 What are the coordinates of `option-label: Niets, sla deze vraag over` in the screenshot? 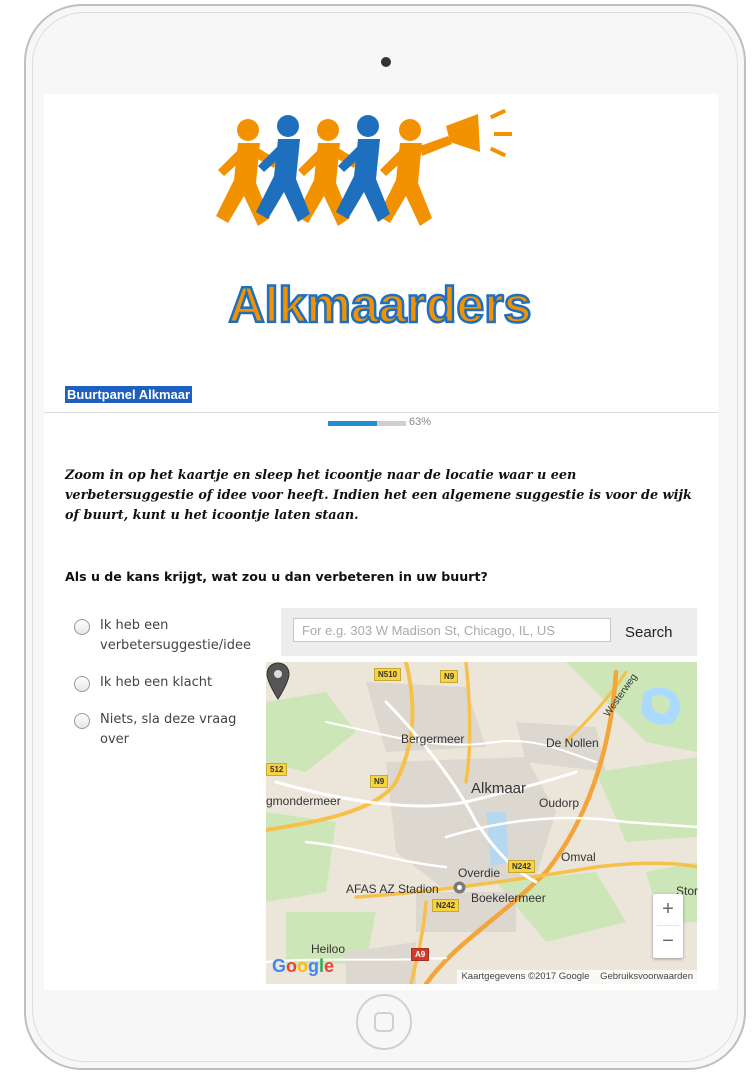 It's located at (168, 729).